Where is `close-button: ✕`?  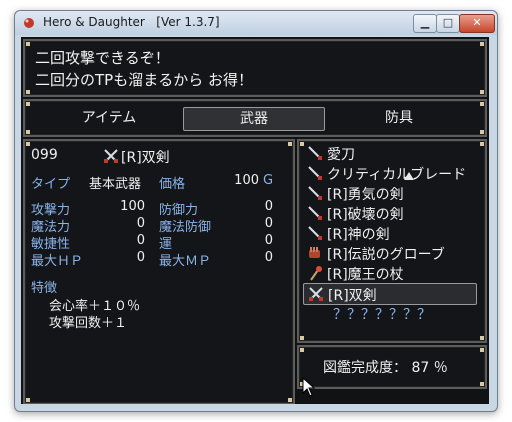 close-button: ✕ is located at coordinates (477, 23).